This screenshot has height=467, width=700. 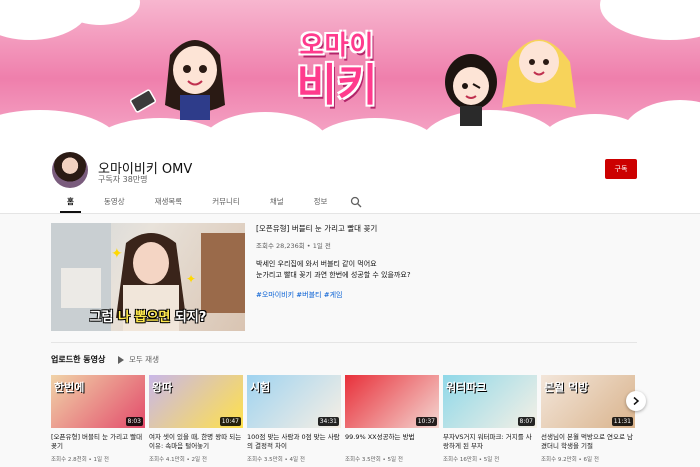 I want to click on featured-desc-line1: 박세인 우리집에 와서 버블티 같이 먹어요, so click(x=316, y=264).